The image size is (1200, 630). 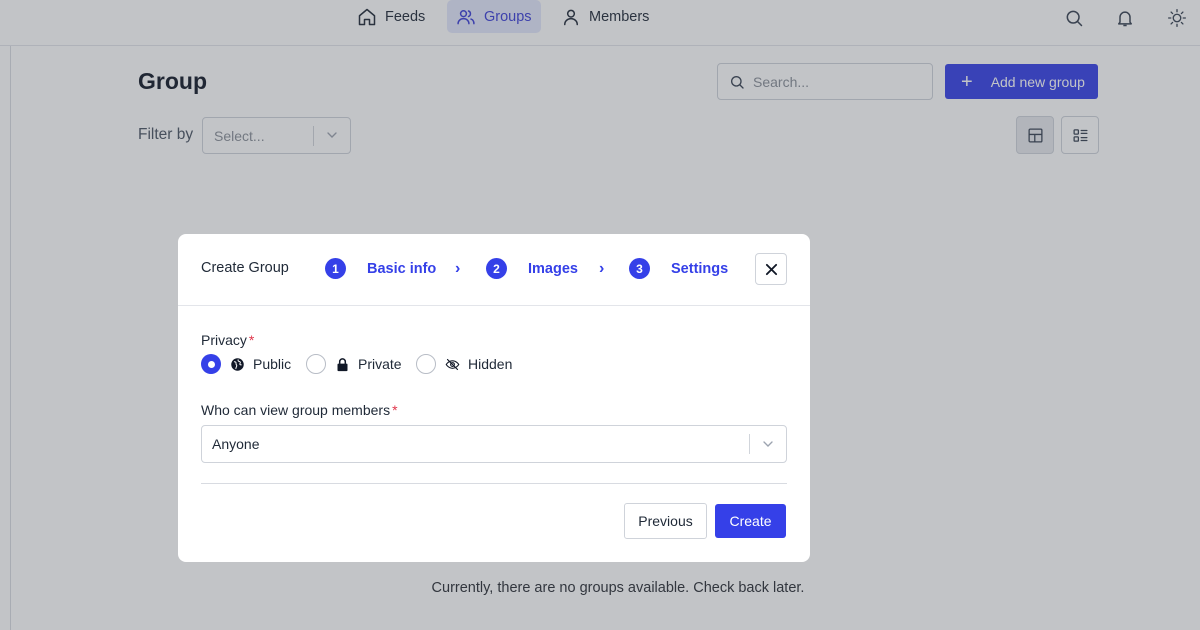 I want to click on privacy-option-label: Hidden, so click(x=490, y=364).